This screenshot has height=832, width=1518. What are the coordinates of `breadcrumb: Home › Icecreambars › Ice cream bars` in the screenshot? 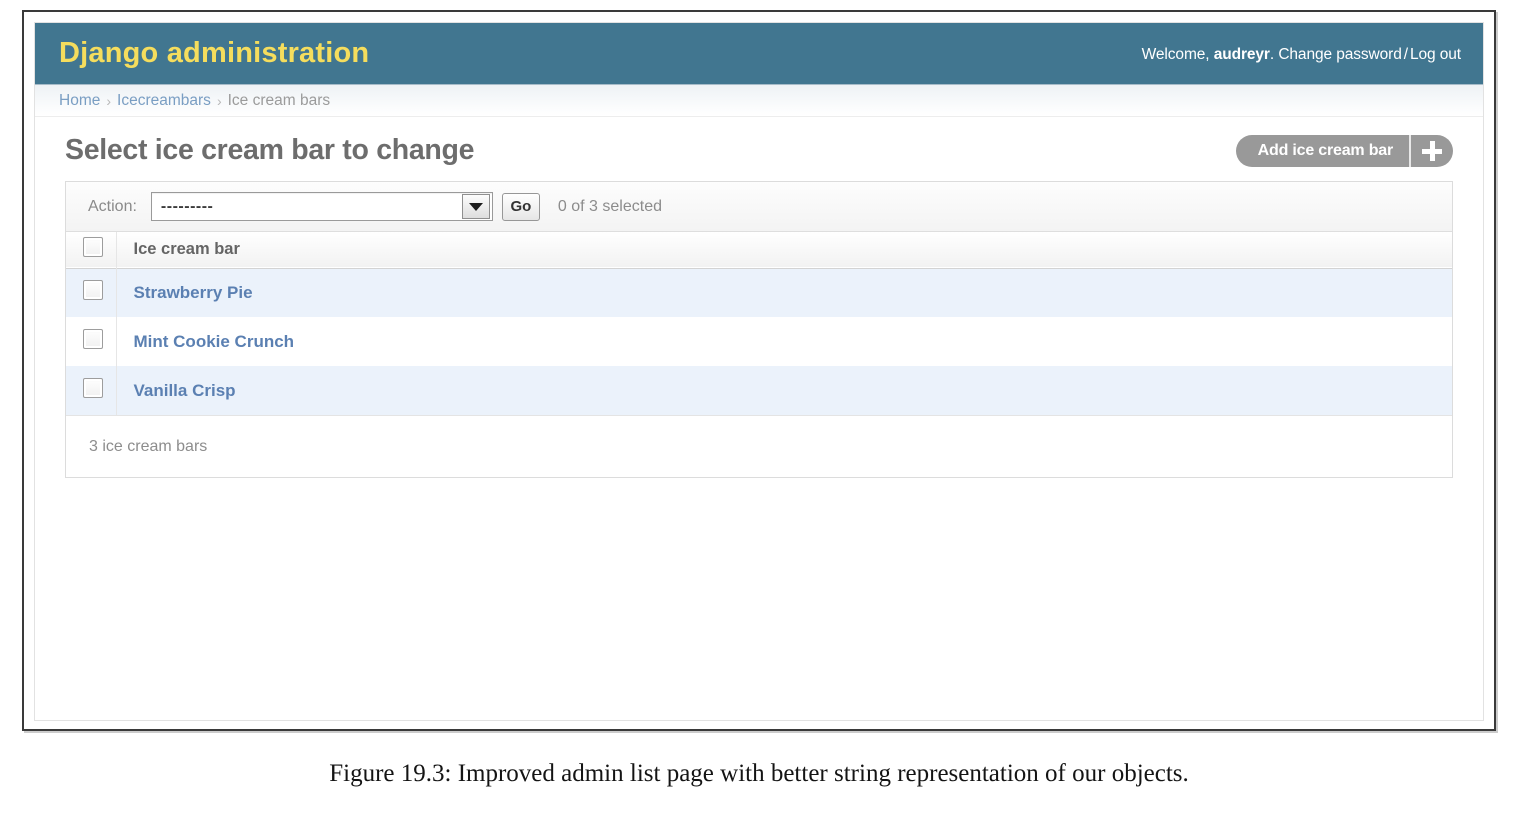 It's located at (759, 100).